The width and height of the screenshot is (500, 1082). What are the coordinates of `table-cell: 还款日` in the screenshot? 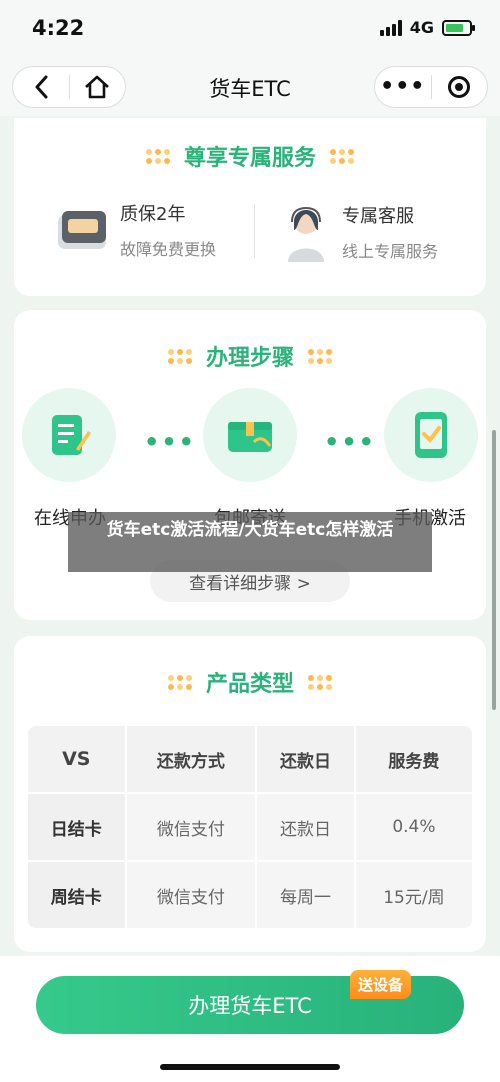 It's located at (305, 827).